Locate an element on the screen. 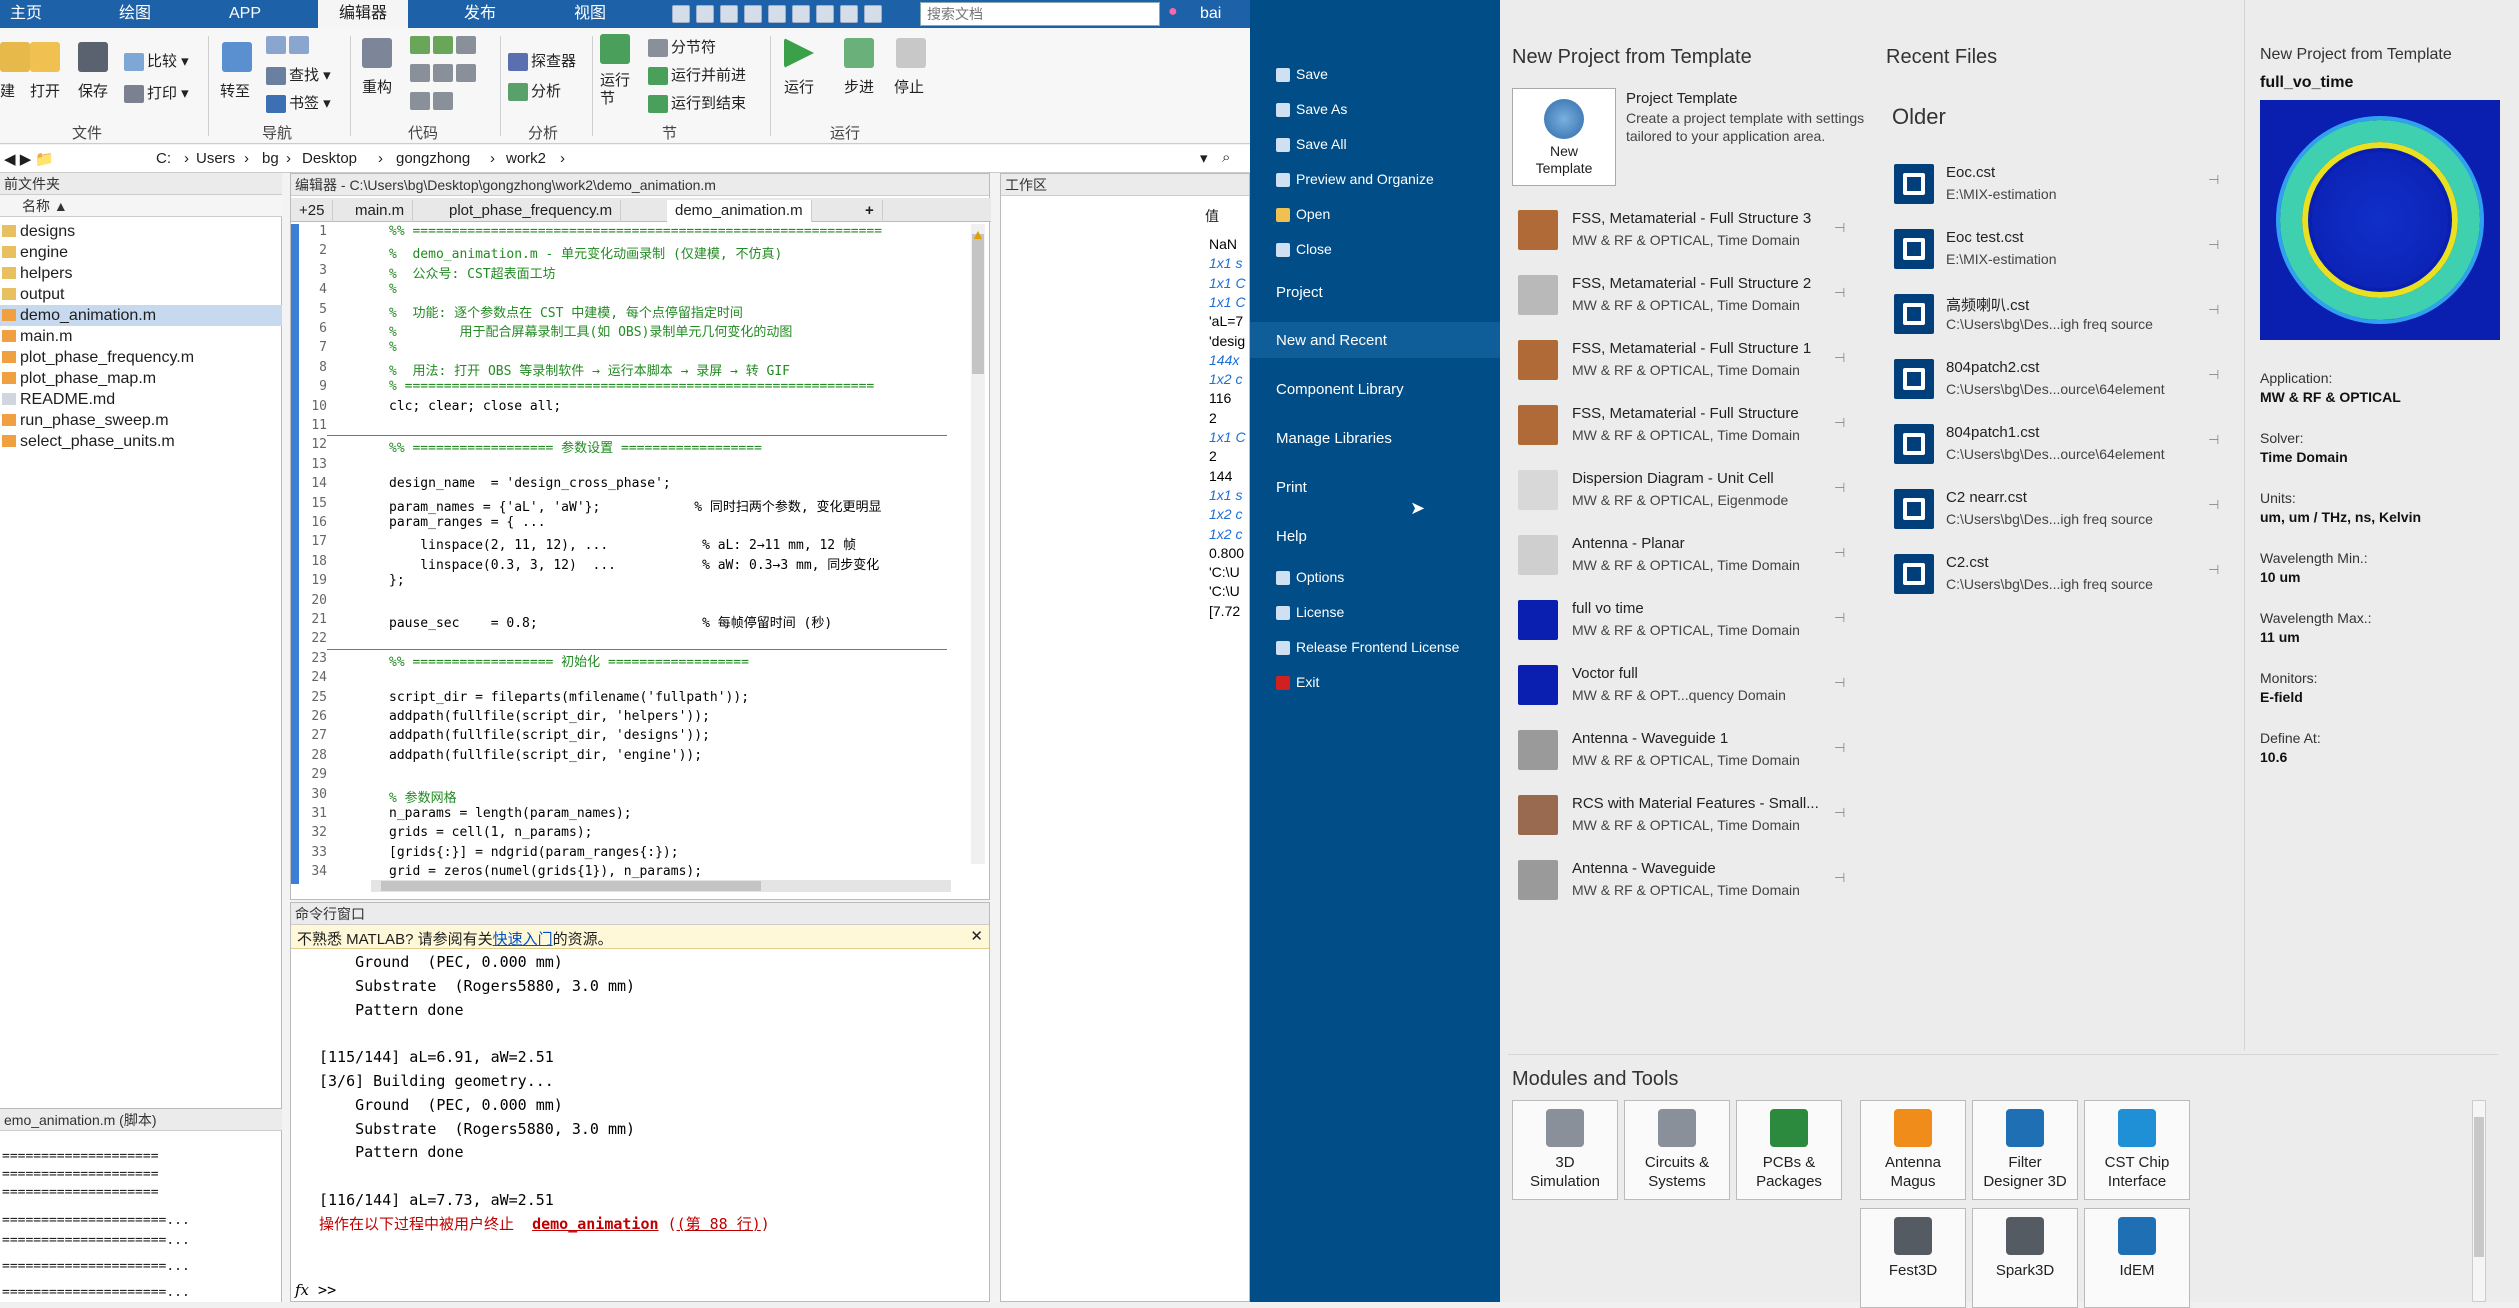  code-line: grids = cell(1, n_params); is located at coordinates (491, 832).